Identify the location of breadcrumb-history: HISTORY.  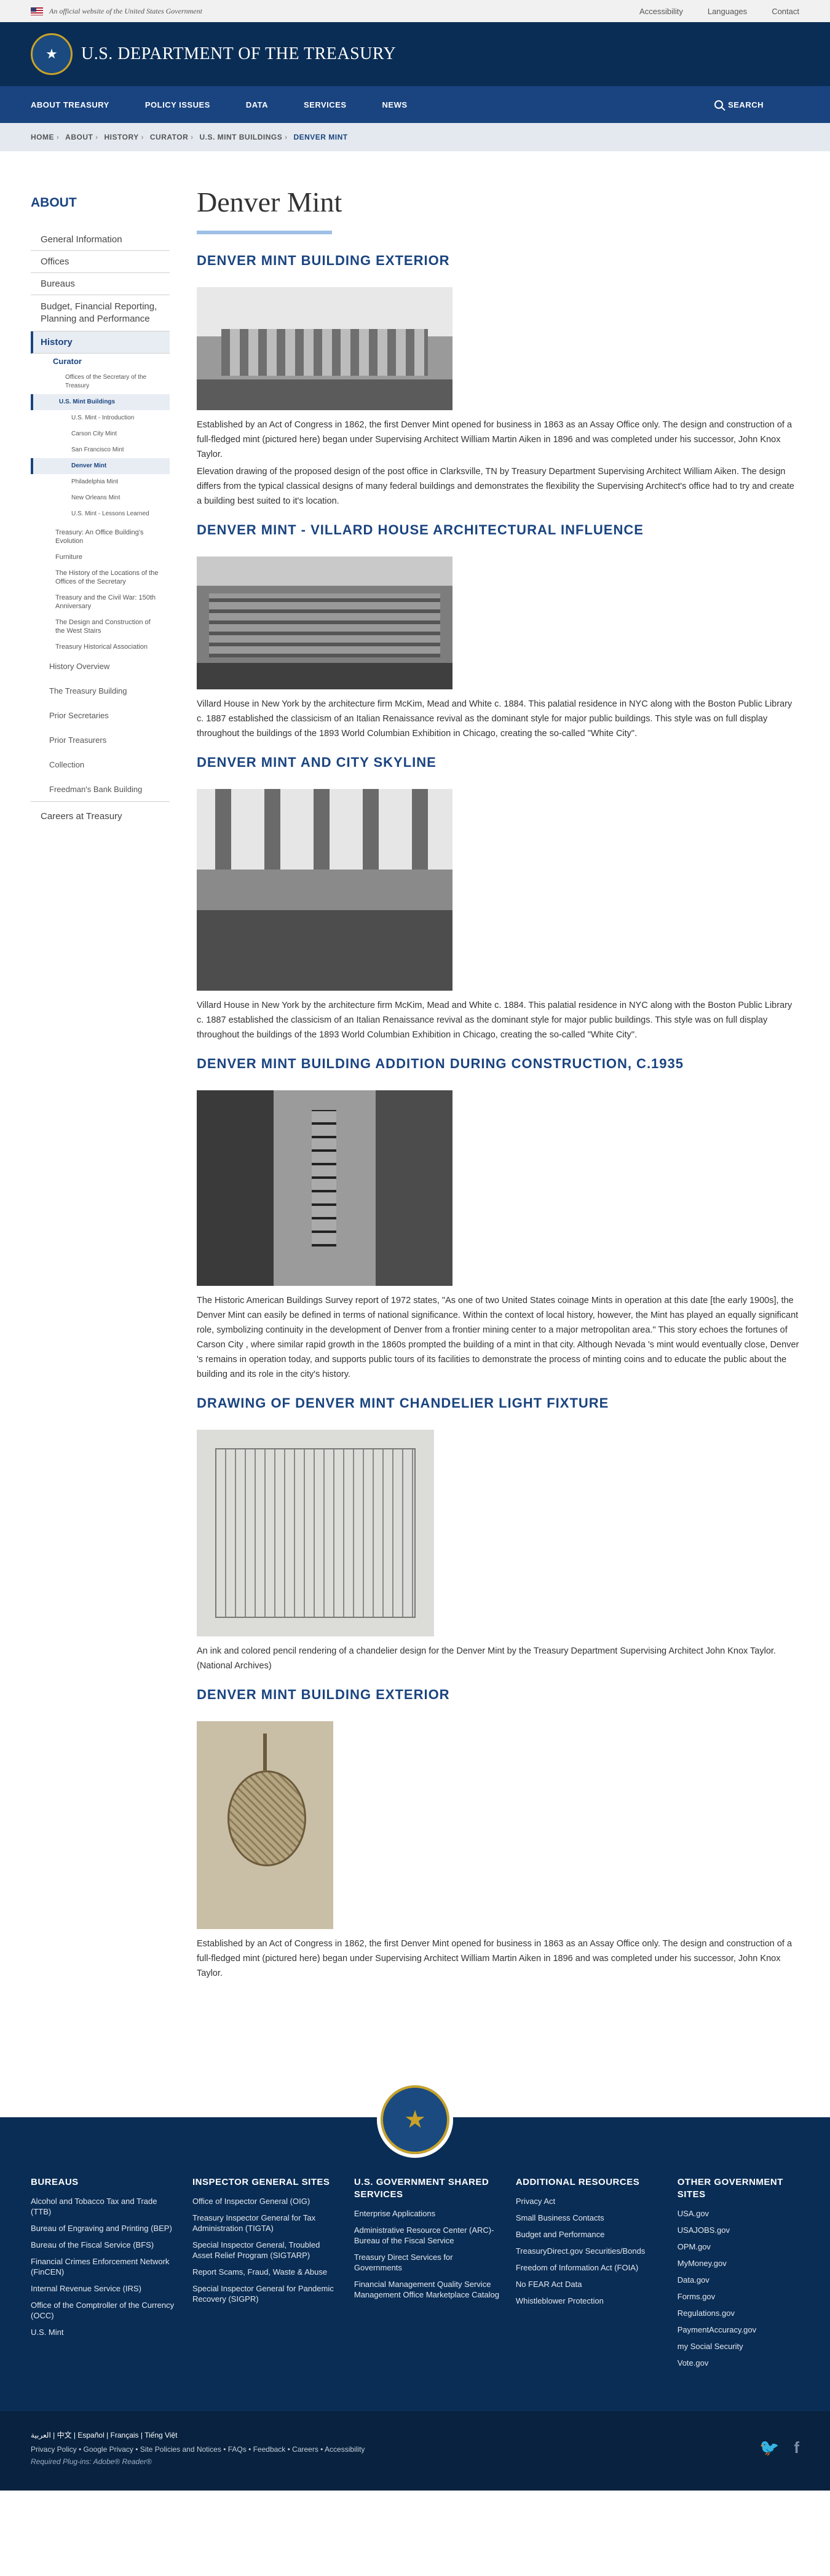
(122, 137).